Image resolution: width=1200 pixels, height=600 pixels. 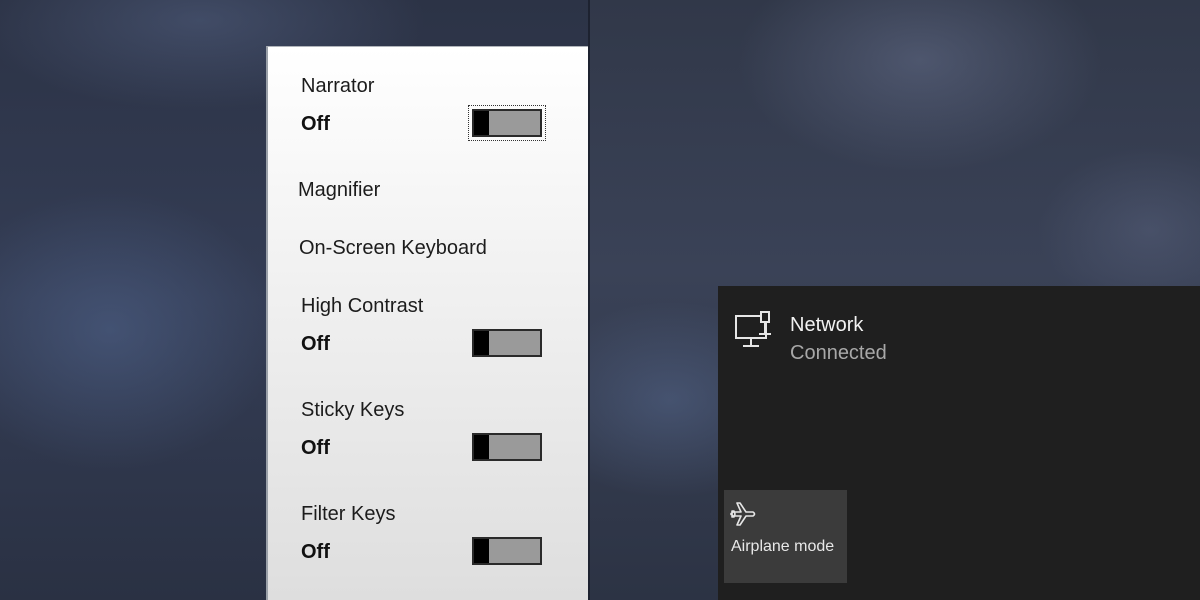 What do you see at coordinates (743, 514) in the screenshot?
I see `airplane-icon` at bounding box center [743, 514].